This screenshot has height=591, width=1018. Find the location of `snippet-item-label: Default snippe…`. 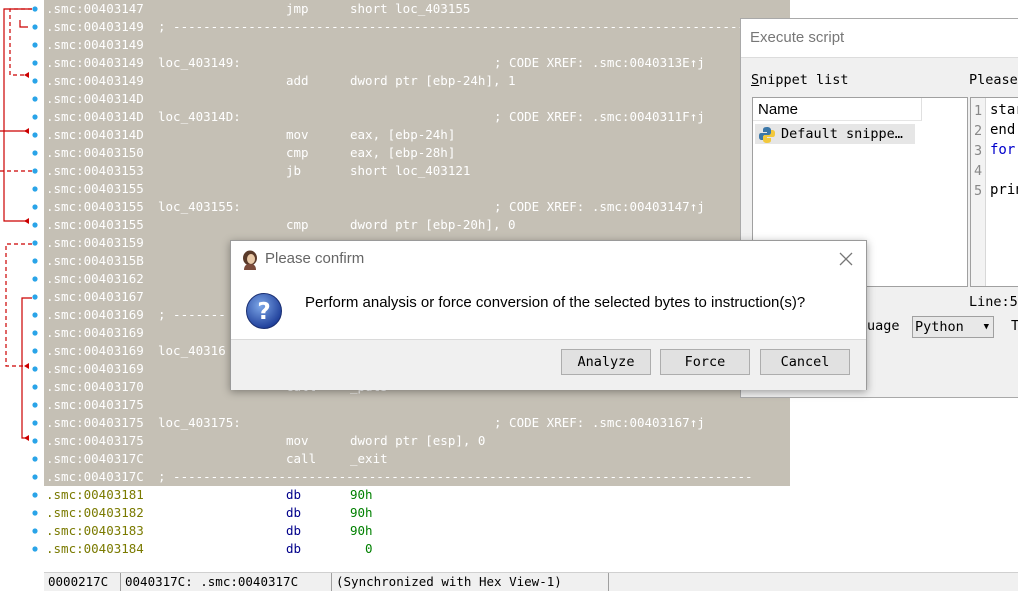

snippet-item-label: Default snippe… is located at coordinates (842, 134).